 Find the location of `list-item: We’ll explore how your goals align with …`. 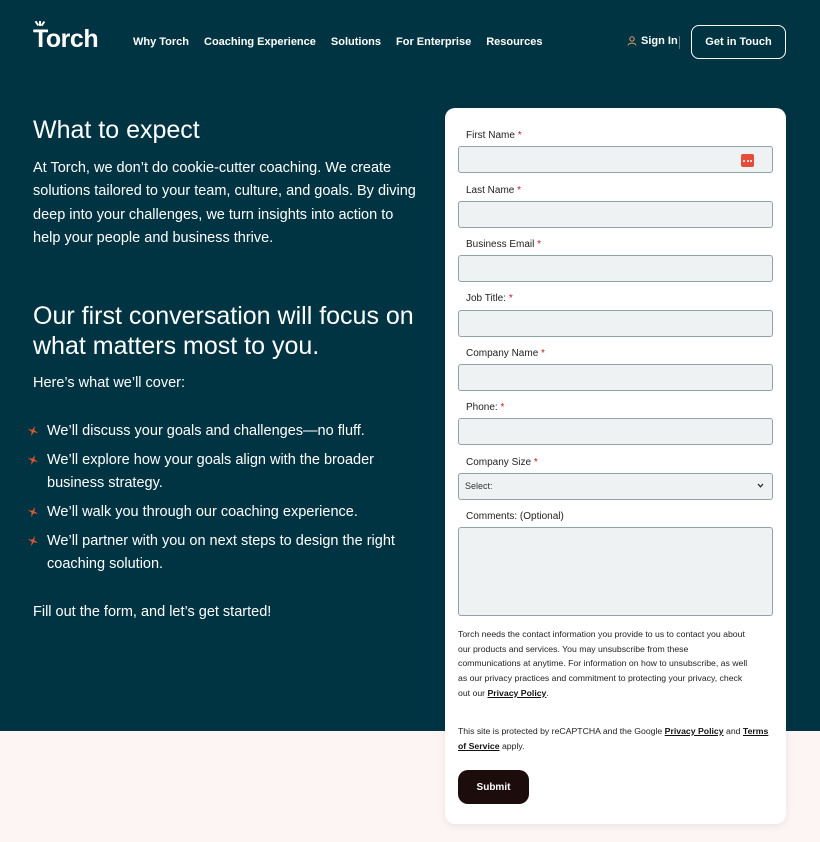

list-item: We’ll explore how your goals align with … is located at coordinates (222, 472).